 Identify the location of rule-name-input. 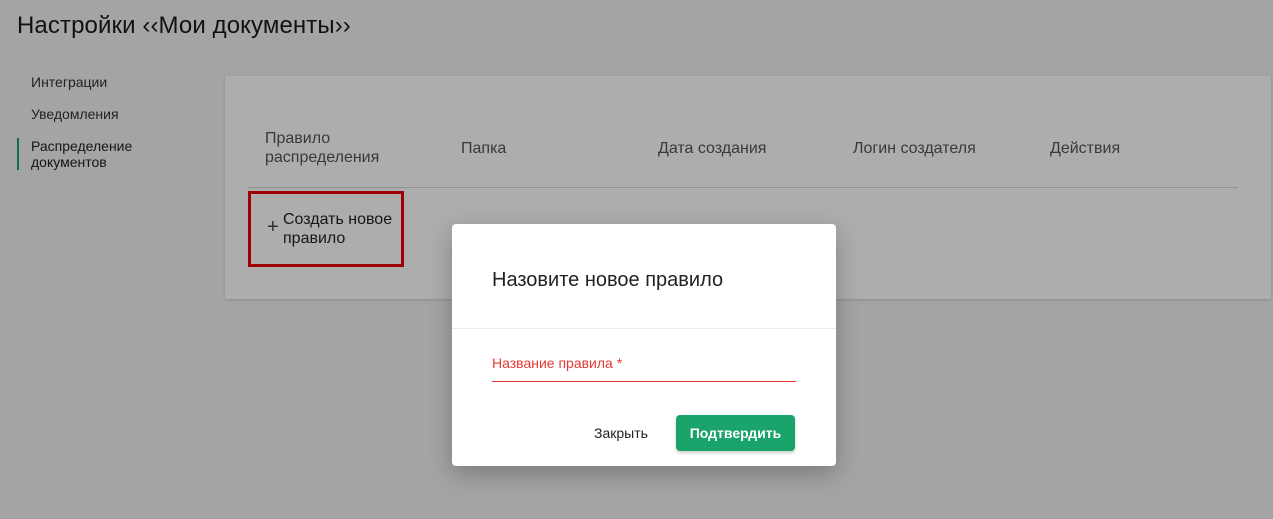
(644, 366).